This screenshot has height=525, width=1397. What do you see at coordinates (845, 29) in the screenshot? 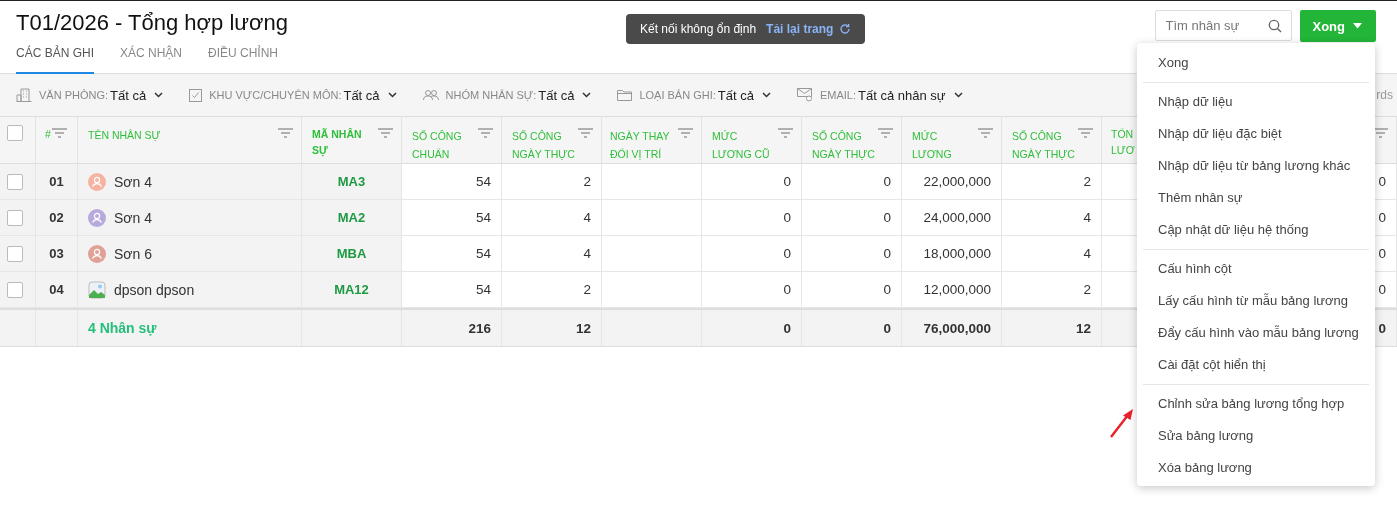
I see `refresh-icon` at bounding box center [845, 29].